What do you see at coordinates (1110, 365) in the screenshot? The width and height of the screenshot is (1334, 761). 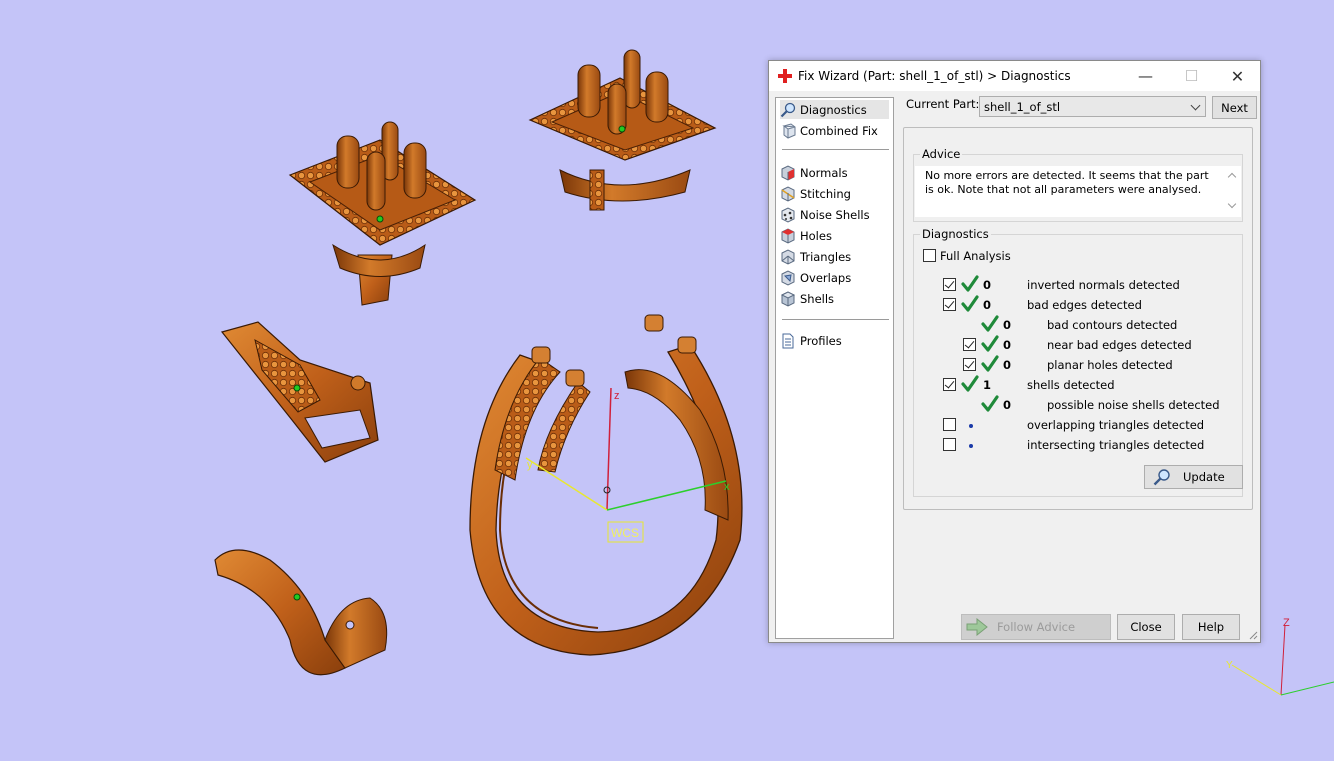 I see `planar-holes-label: planar holes detected` at bounding box center [1110, 365].